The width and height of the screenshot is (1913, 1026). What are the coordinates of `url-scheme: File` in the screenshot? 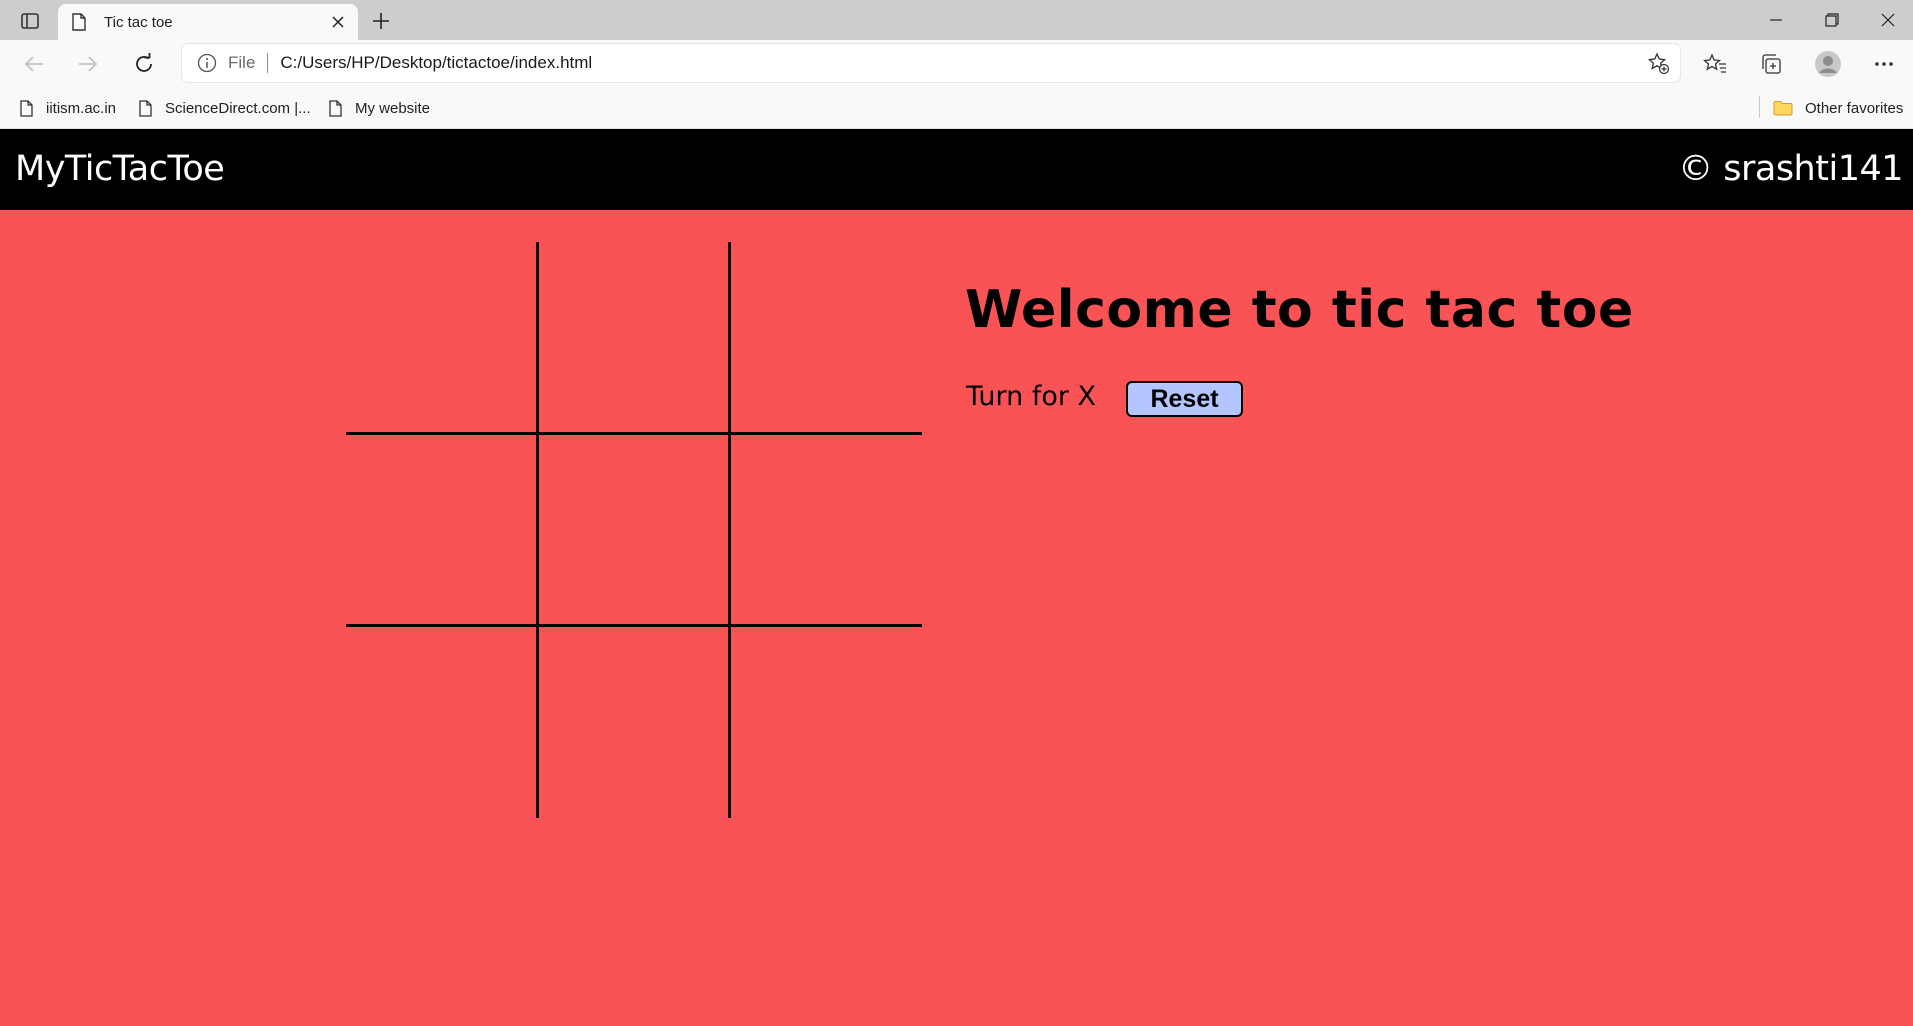 It's located at (242, 62).